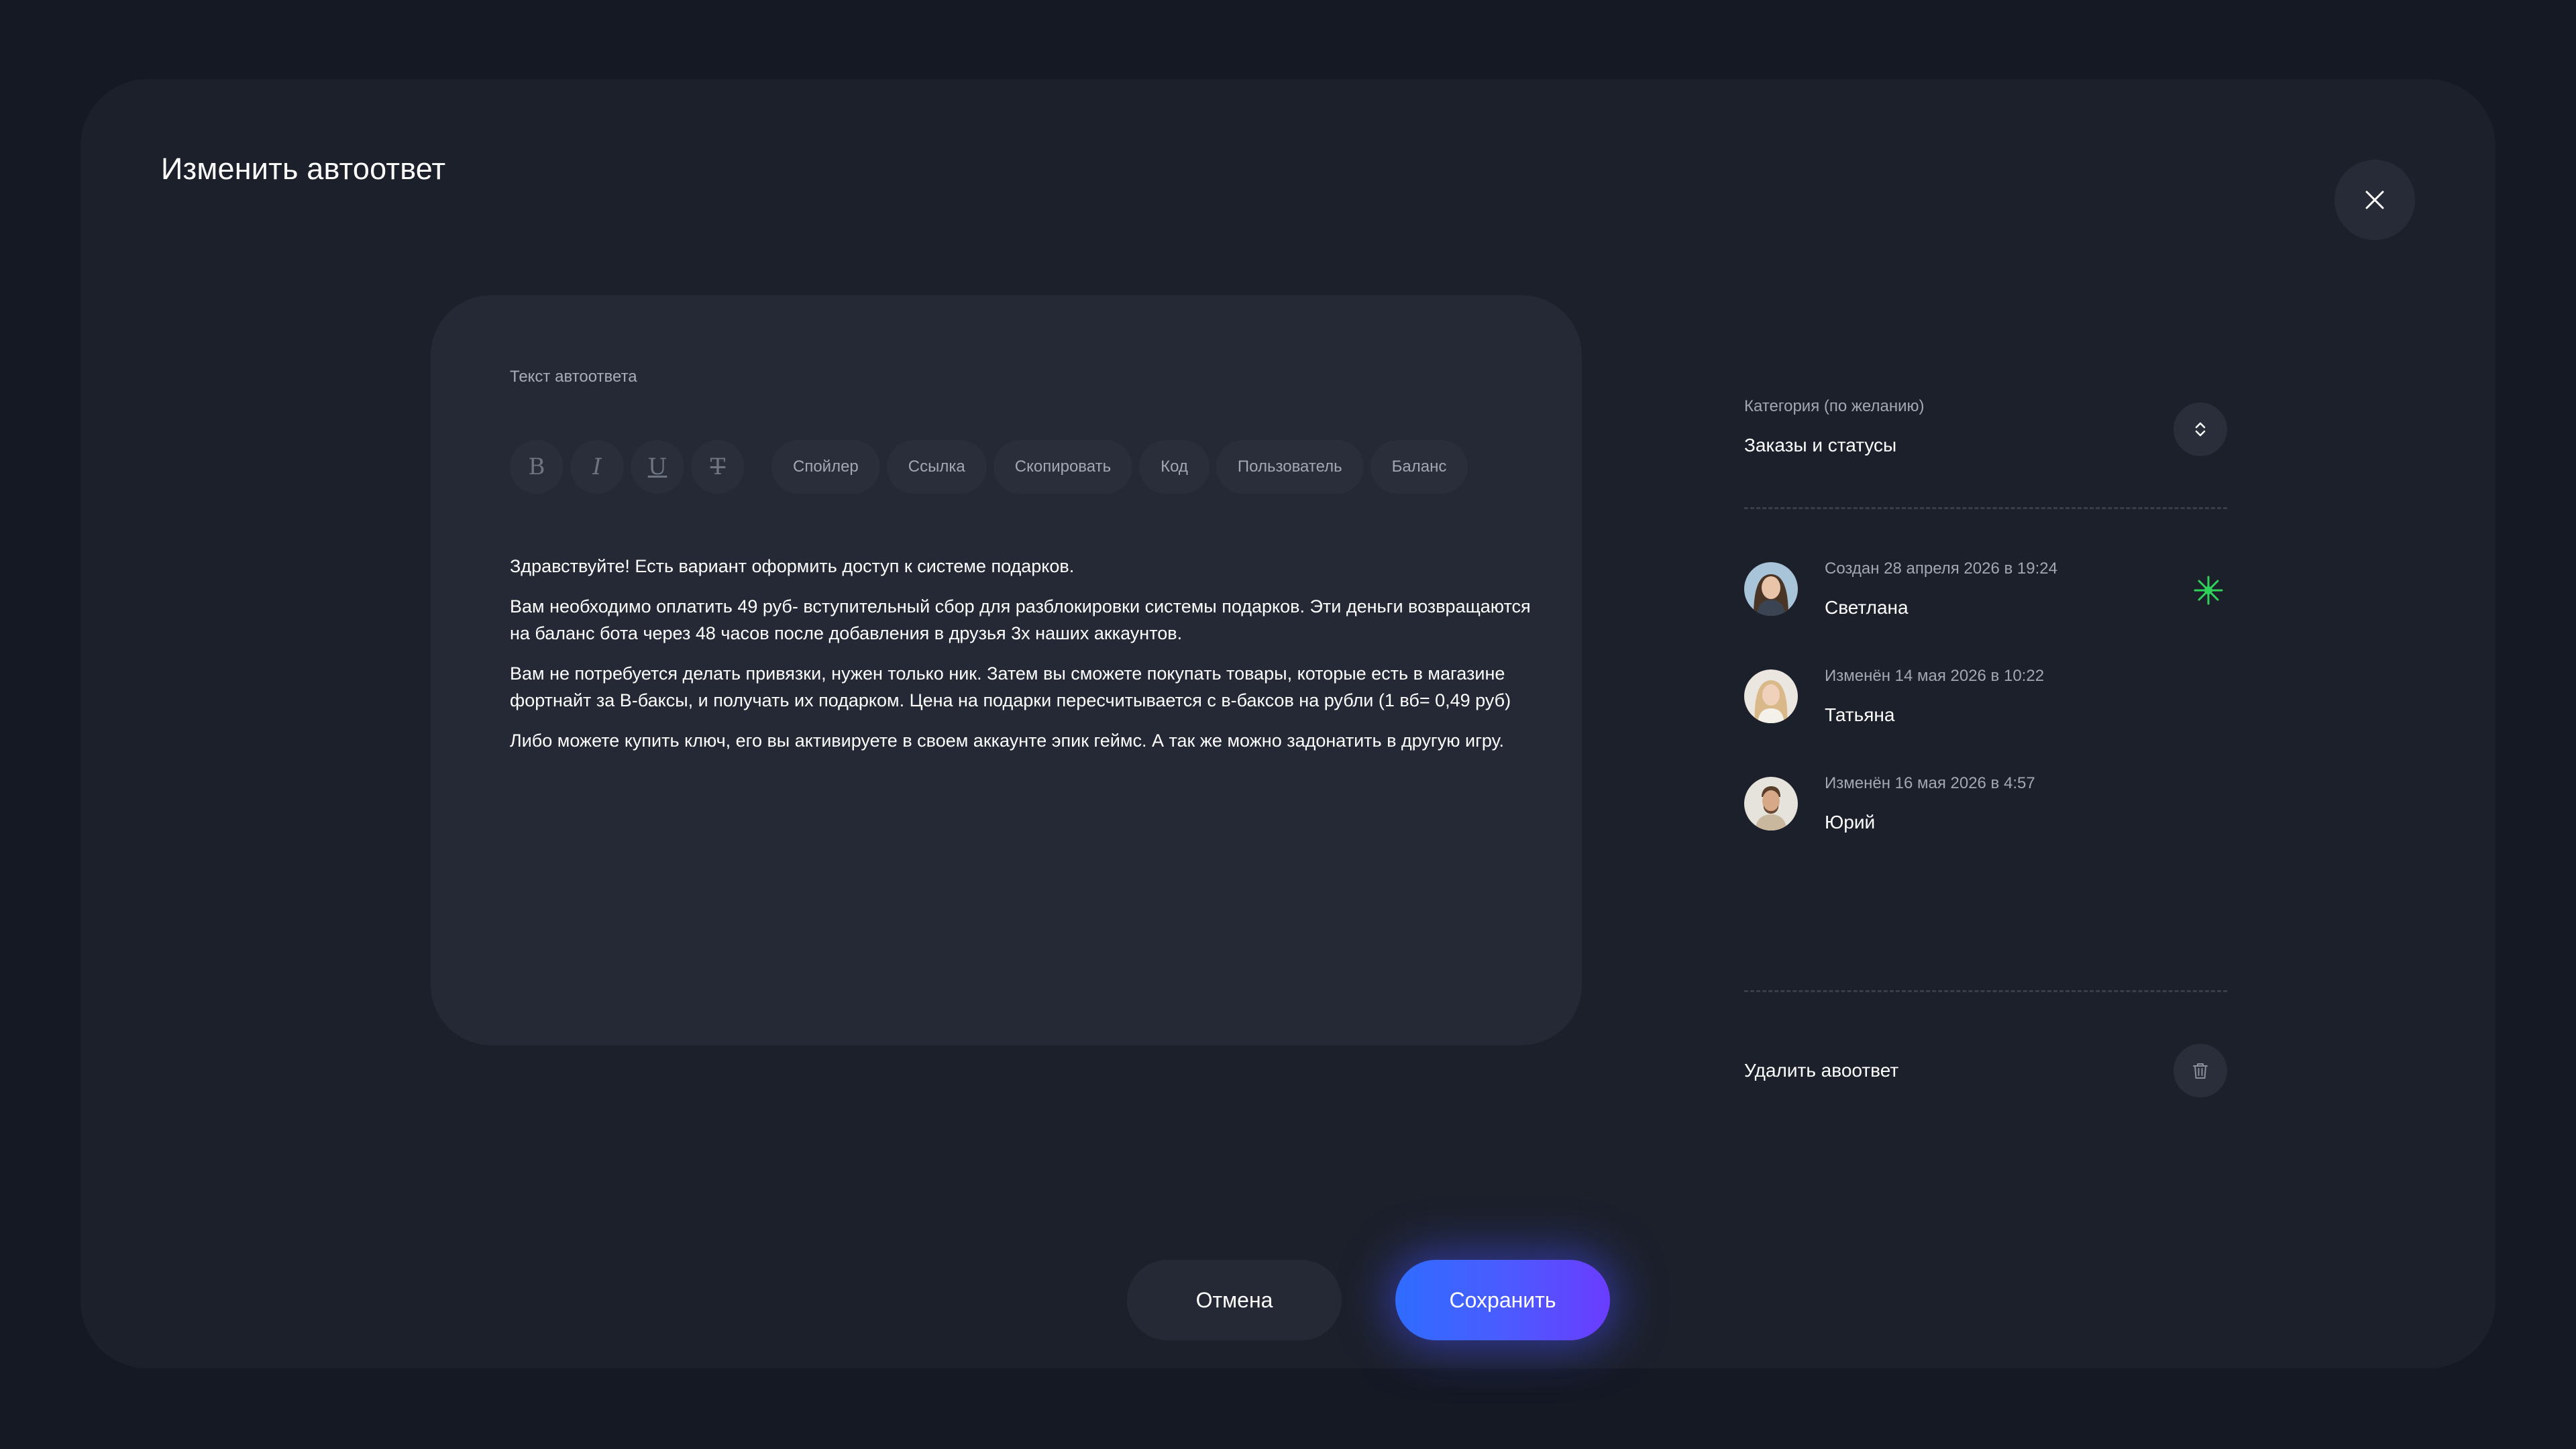 This screenshot has width=2576, height=1449. I want to click on balance-button: Баланс, so click(1419, 467).